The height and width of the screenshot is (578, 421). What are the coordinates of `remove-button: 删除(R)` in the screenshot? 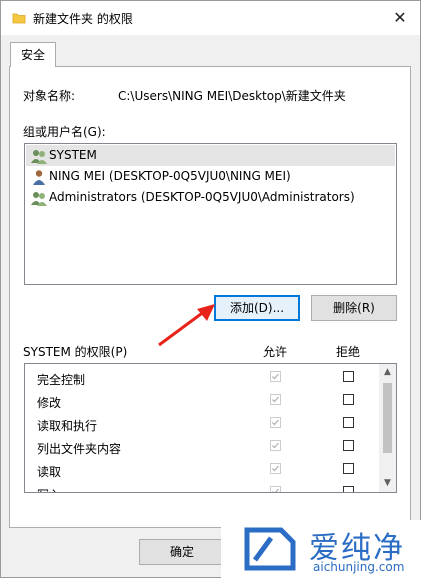 It's located at (354, 308).